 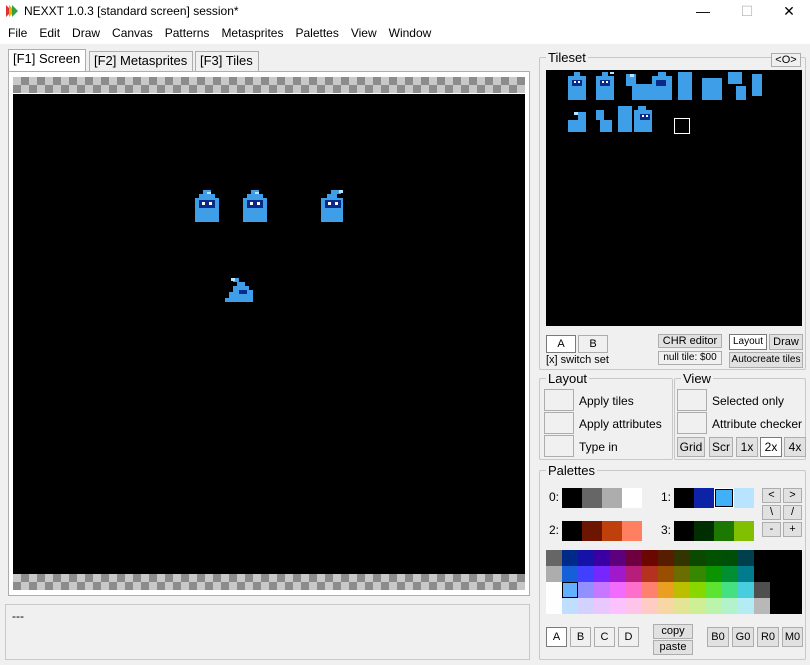 What do you see at coordinates (721, 447) in the screenshot?
I see `scr-button: Scr` at bounding box center [721, 447].